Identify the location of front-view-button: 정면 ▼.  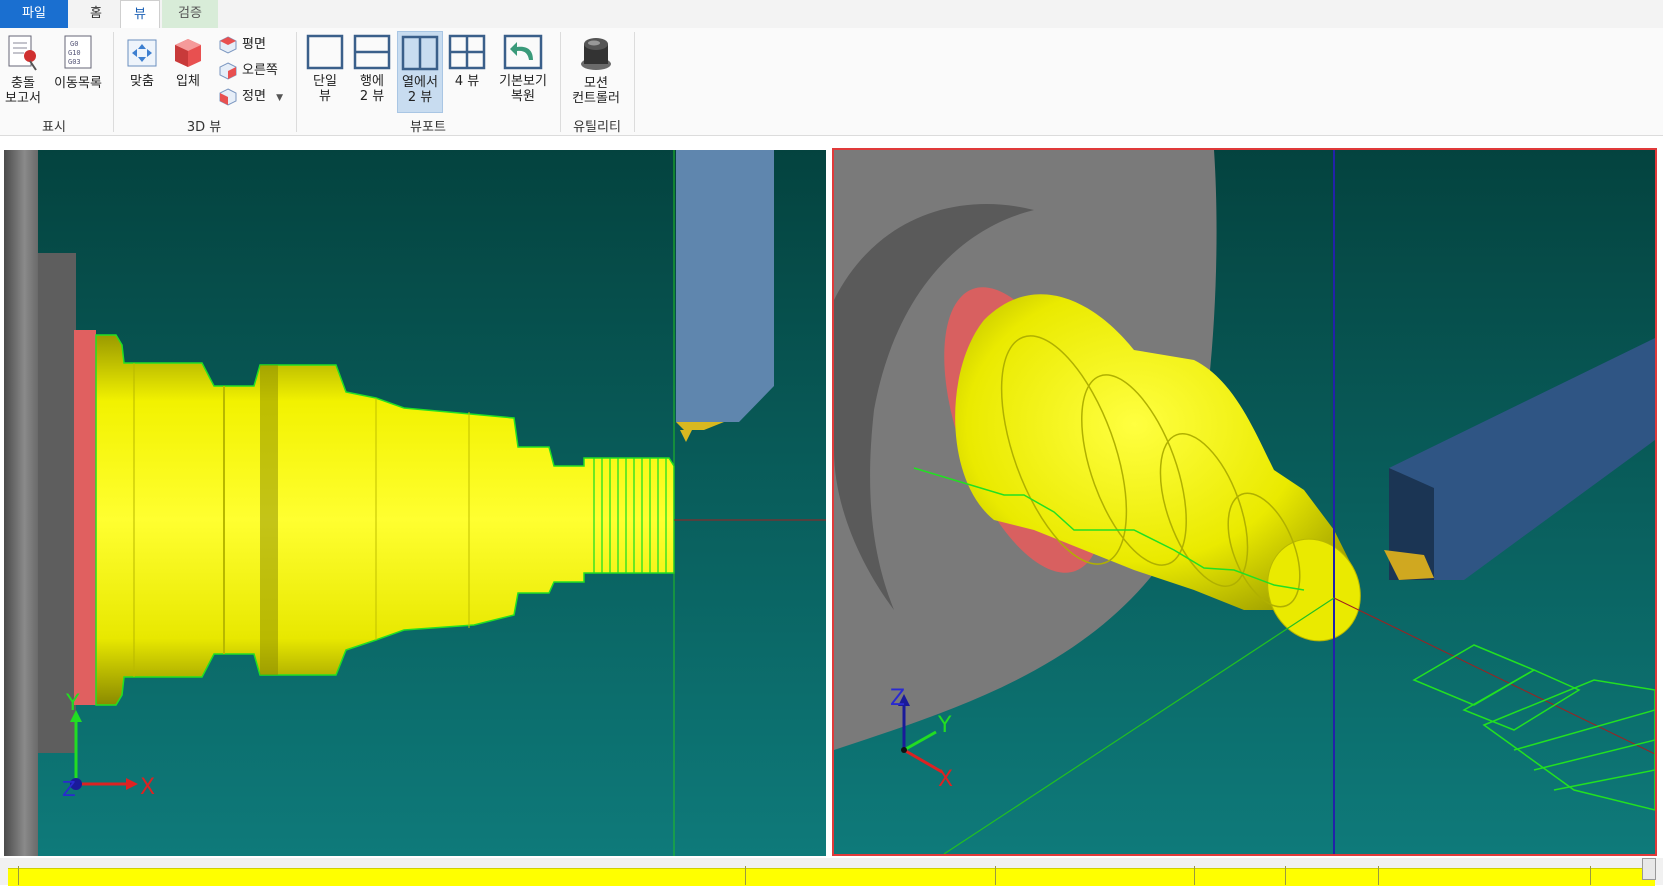
(250, 97).